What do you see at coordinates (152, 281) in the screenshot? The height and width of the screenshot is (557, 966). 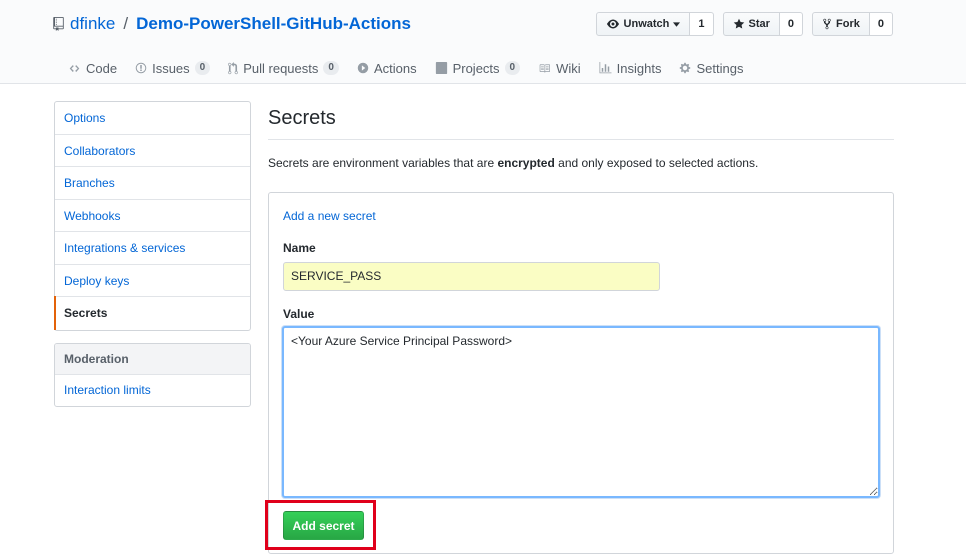 I see `menu-item-deploy-keys: Deploy keys` at bounding box center [152, 281].